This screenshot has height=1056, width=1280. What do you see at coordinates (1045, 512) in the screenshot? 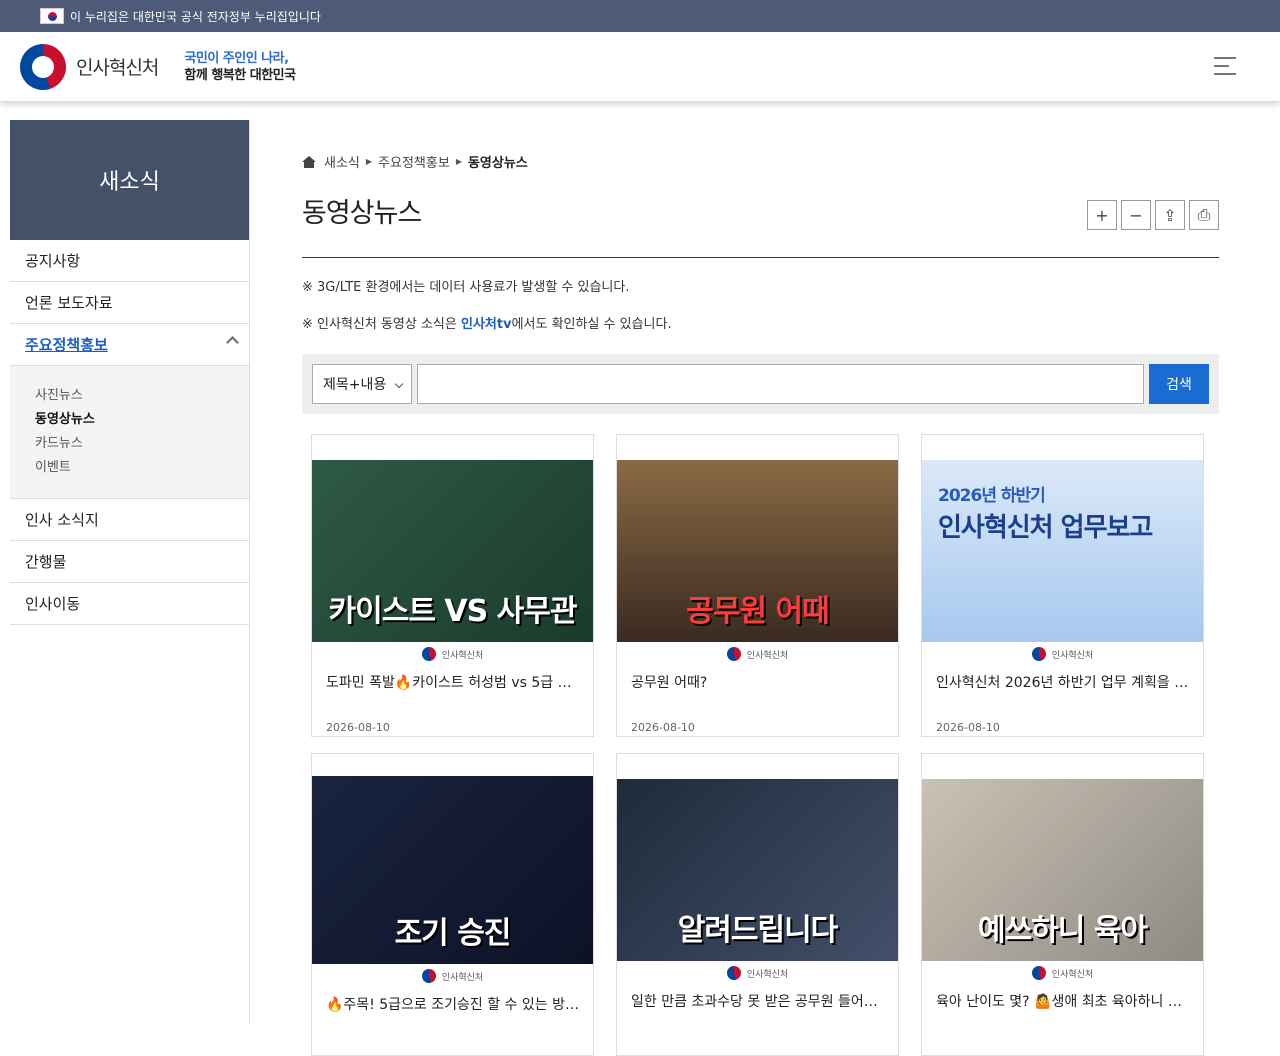
I see `thumbnail-caption: 2026년 하반기인사혁신처 업무보고` at bounding box center [1045, 512].